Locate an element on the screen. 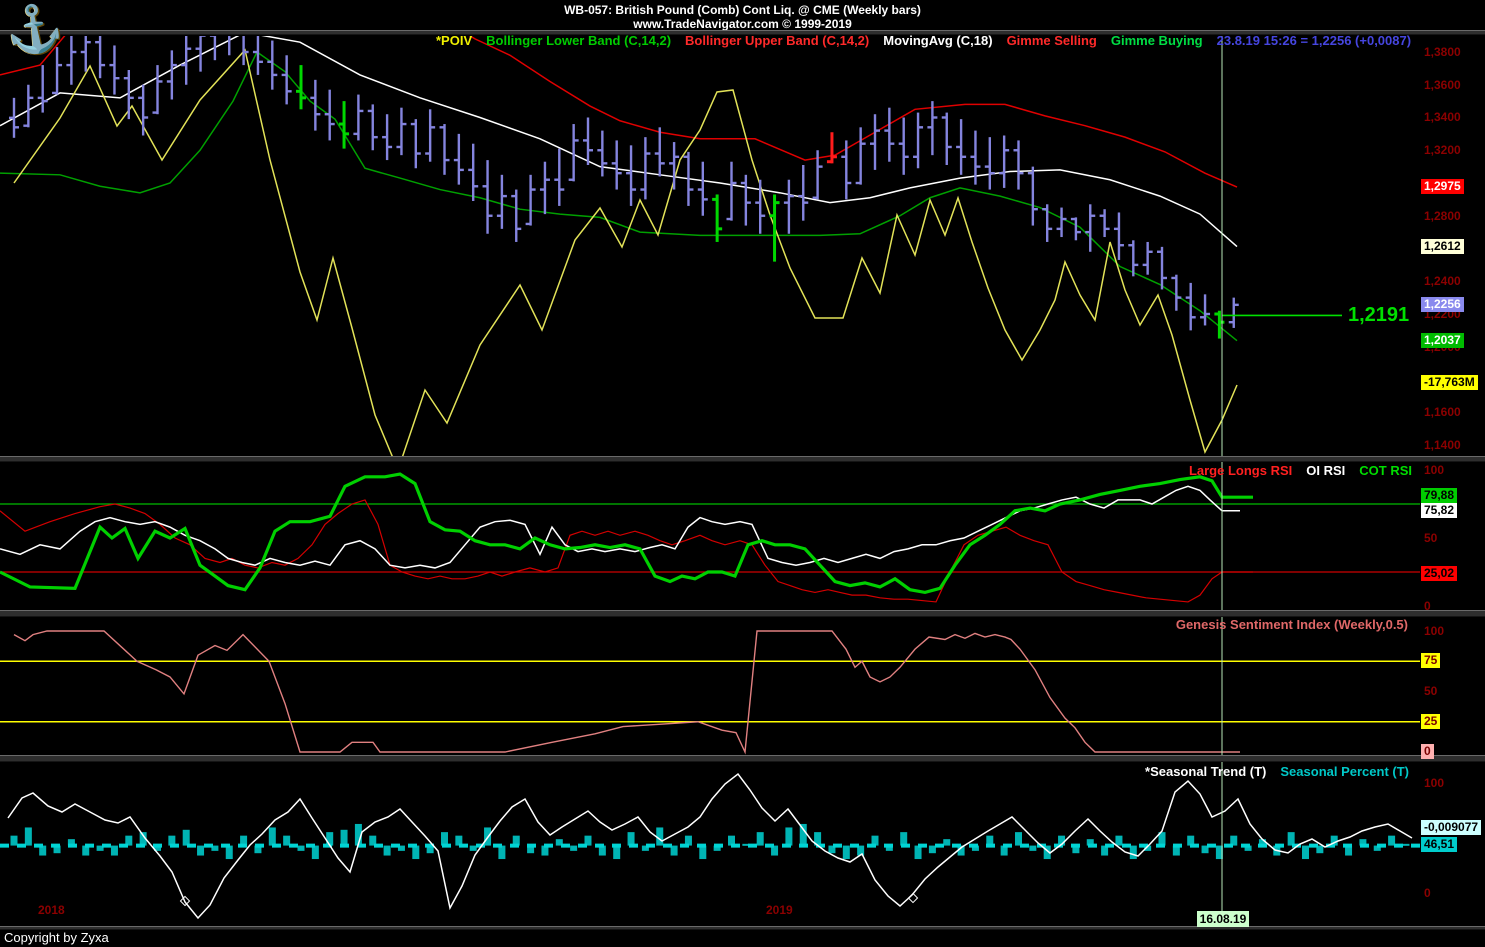 This screenshot has height=947, width=1485. sentiment-panel-legend: Genesis Sentiment Index (Weekly,0.5) is located at coordinates (1292, 624).